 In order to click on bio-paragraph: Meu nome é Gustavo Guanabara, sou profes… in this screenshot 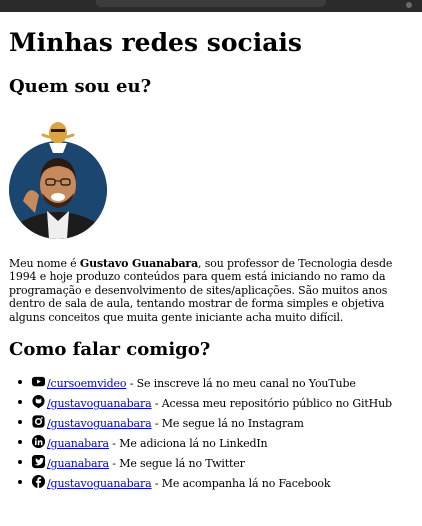, I will do `click(212, 290)`.